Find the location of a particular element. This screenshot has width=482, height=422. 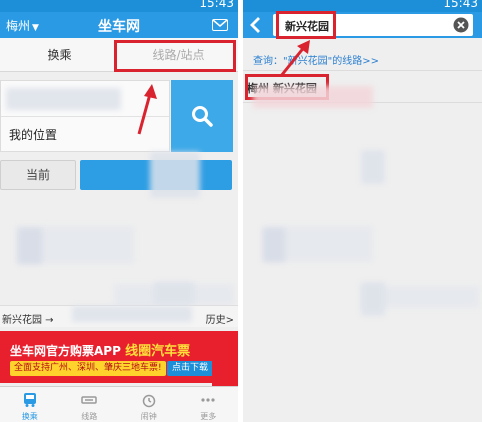

tab-transfer: 换乘 is located at coordinates (59, 55).